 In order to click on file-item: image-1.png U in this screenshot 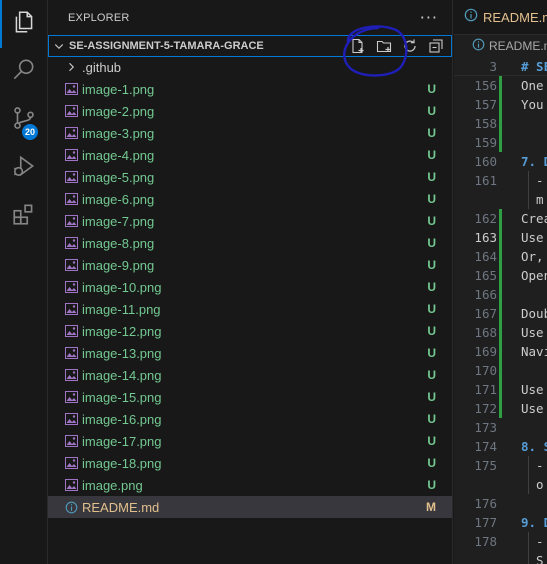, I will do `click(250, 89)`.